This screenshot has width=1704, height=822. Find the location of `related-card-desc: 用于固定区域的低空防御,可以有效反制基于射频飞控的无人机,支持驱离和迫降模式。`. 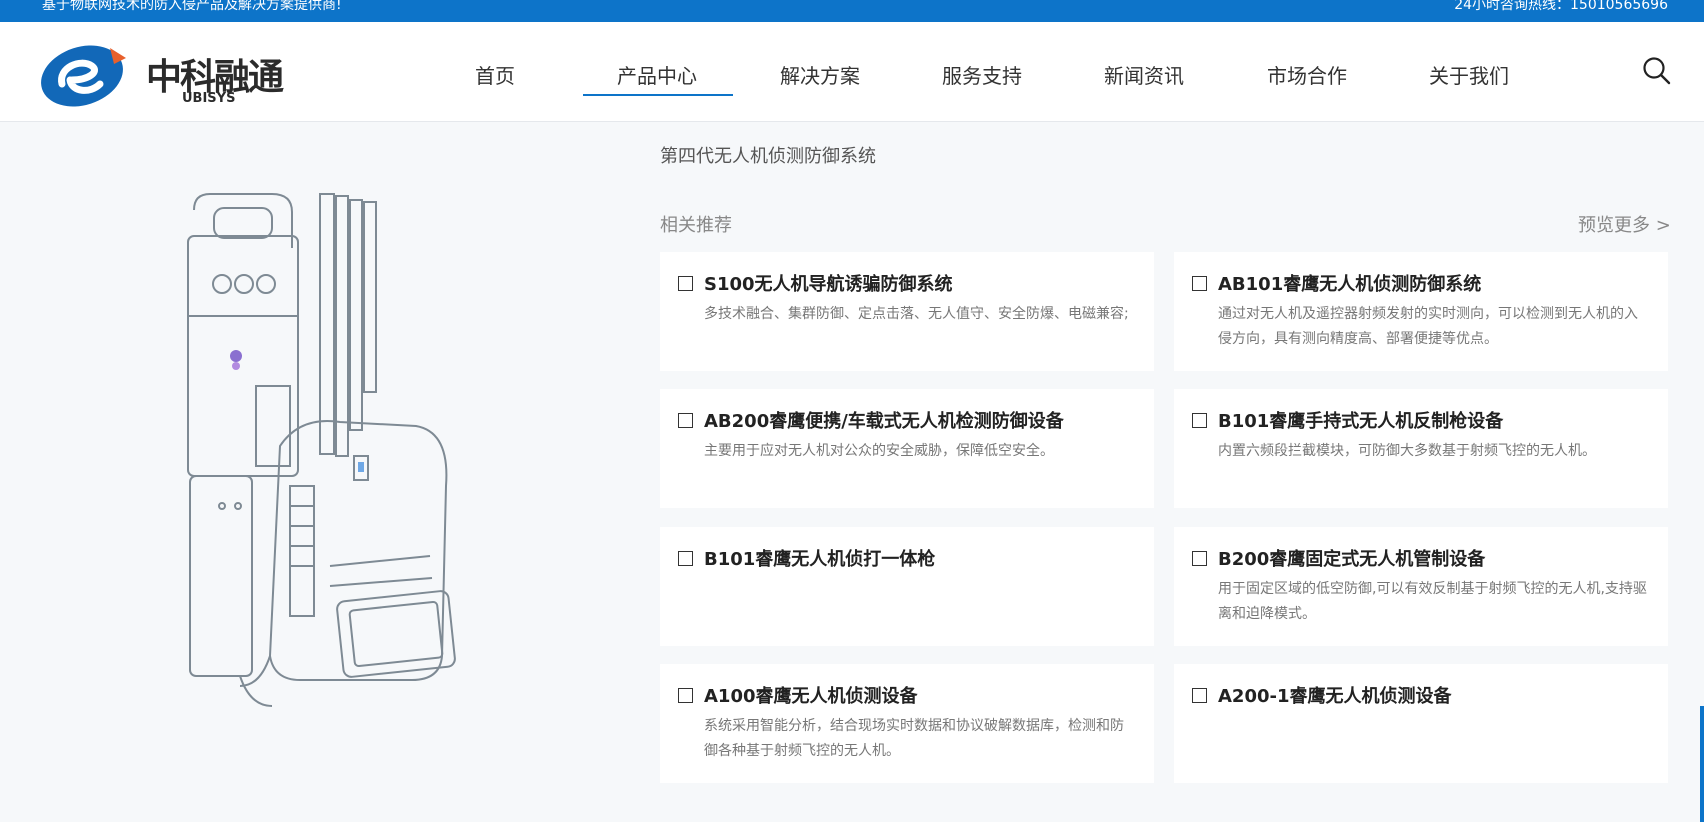

related-card-desc: 用于固定区域的低空防御,可以有效反制基于射频飞控的无人机,支持驱离和迫降模式。 is located at coordinates (1432, 601).